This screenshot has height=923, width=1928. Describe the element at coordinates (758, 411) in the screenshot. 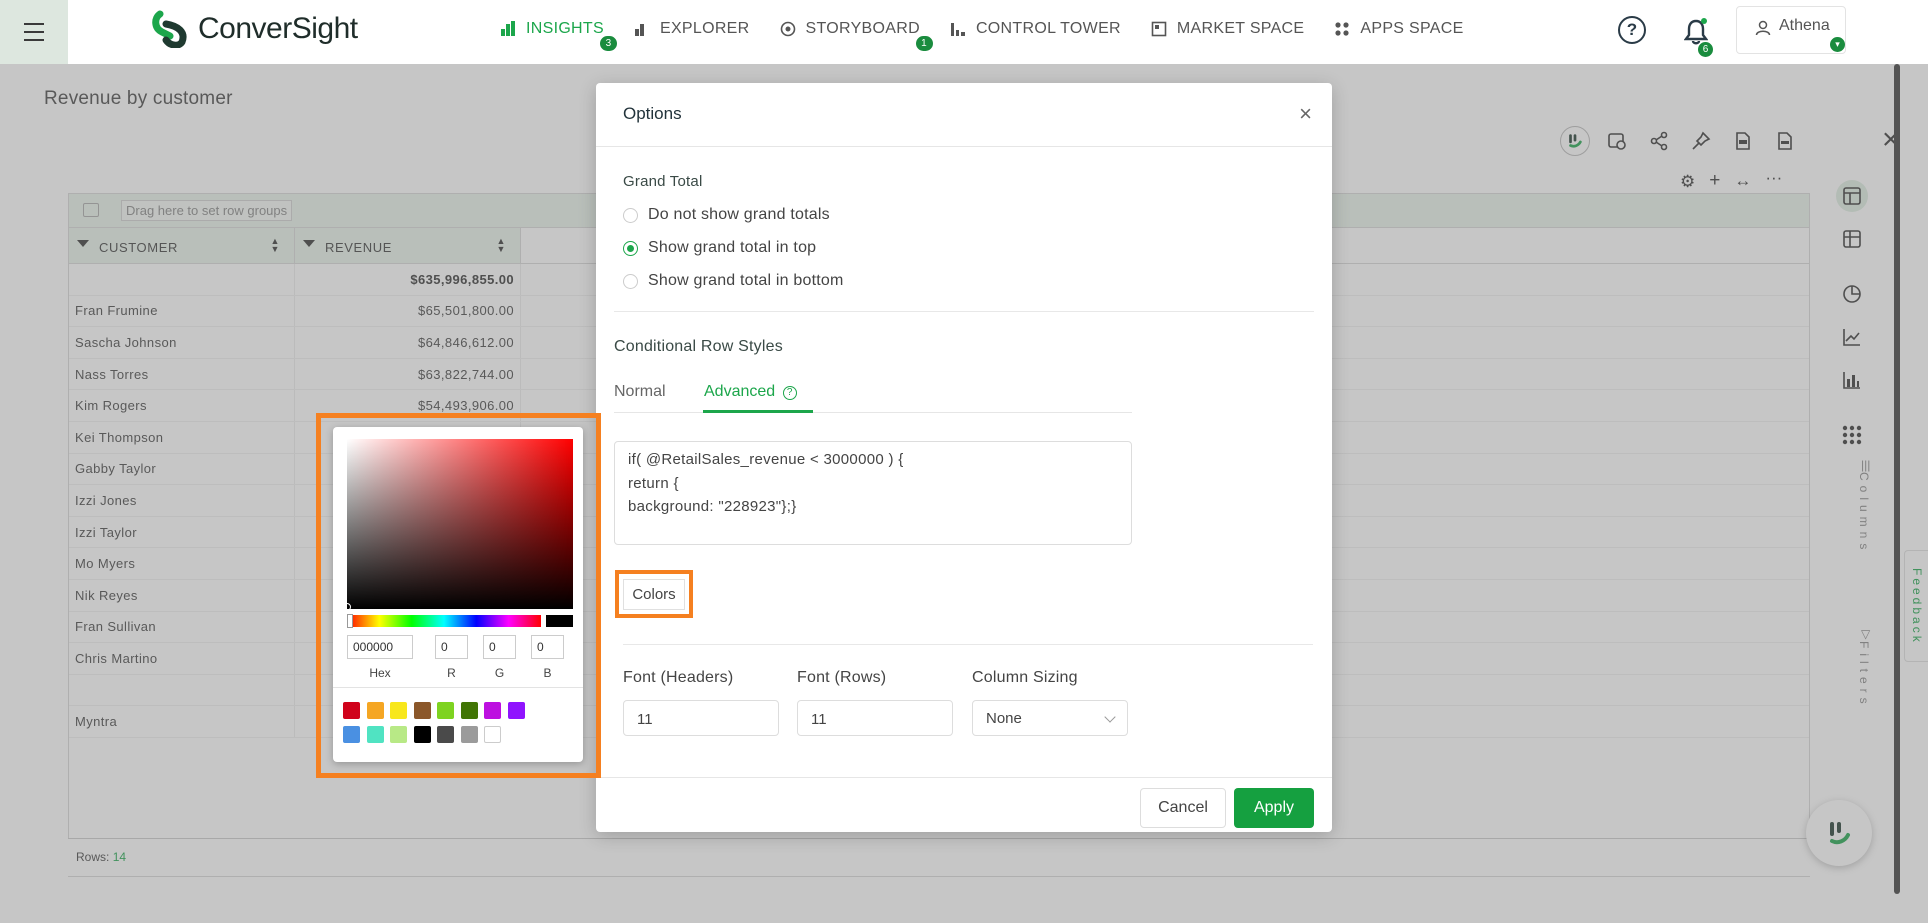

I see `active-tab-indicator` at that location.